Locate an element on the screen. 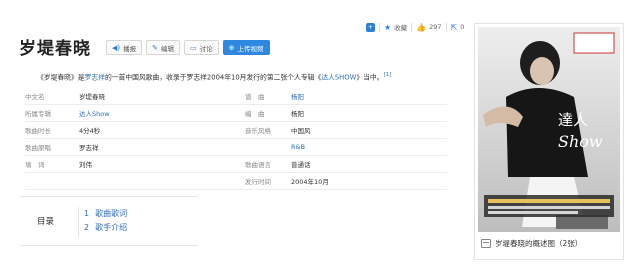 The width and height of the screenshot is (640, 265). play-label: 播报 is located at coordinates (130, 48).